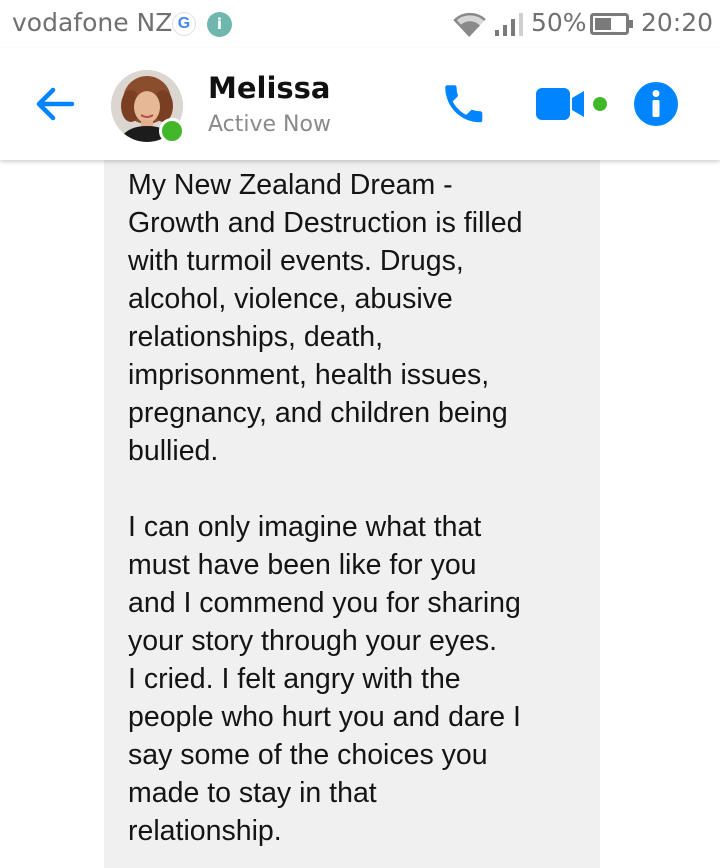  I want to click on message-line: and I commend you for sharing, so click(324, 603).